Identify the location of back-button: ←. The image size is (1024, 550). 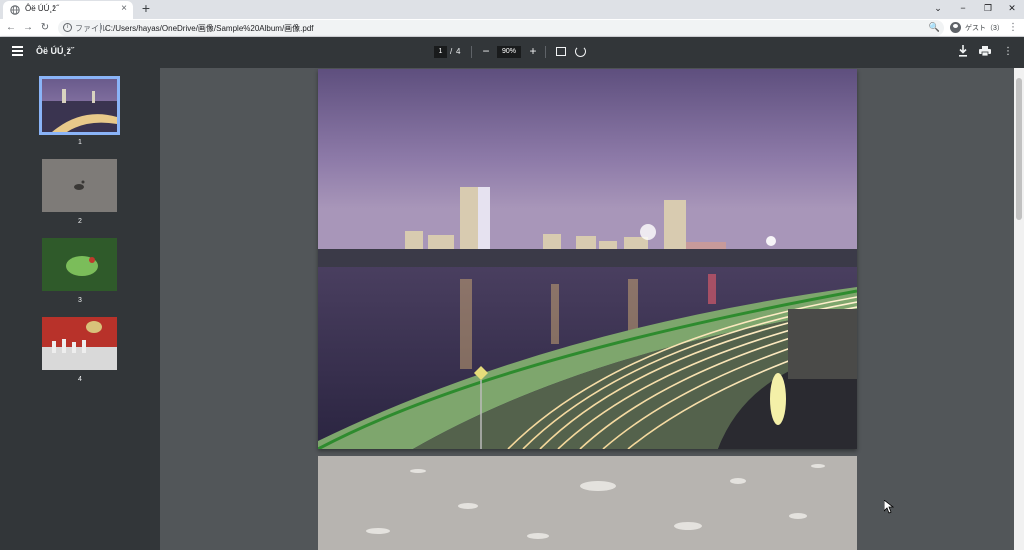
(11, 28).